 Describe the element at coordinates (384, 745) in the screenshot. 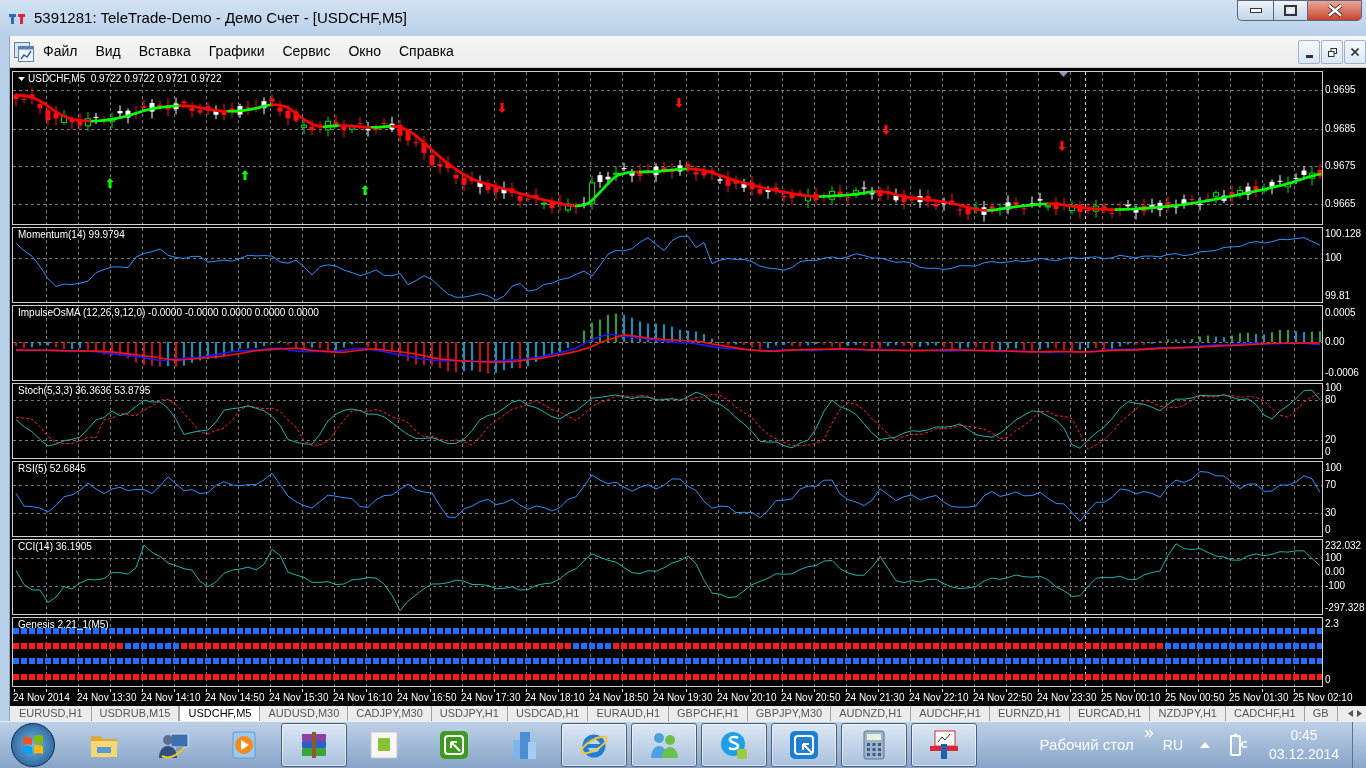

I see `tile-icon` at that location.